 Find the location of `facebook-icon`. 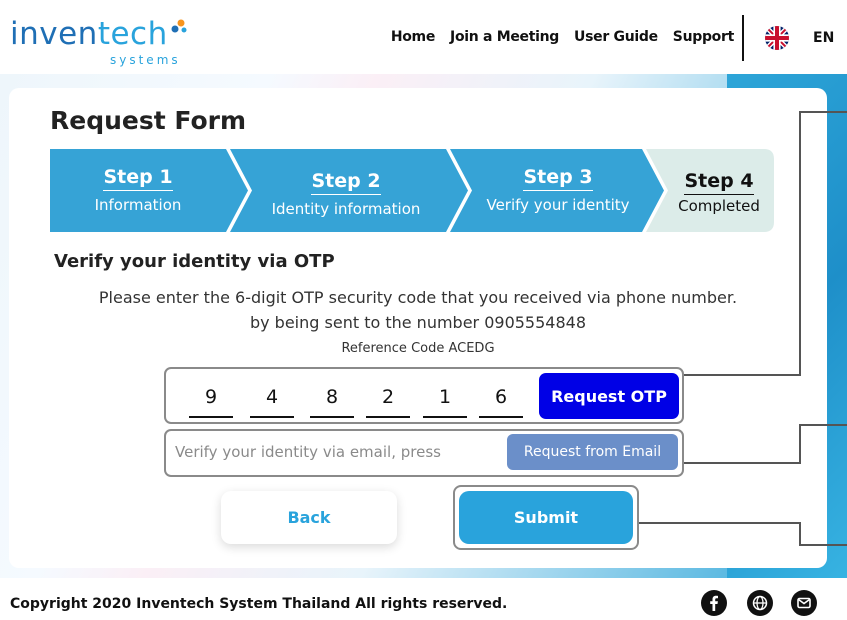

facebook-icon is located at coordinates (714, 603).